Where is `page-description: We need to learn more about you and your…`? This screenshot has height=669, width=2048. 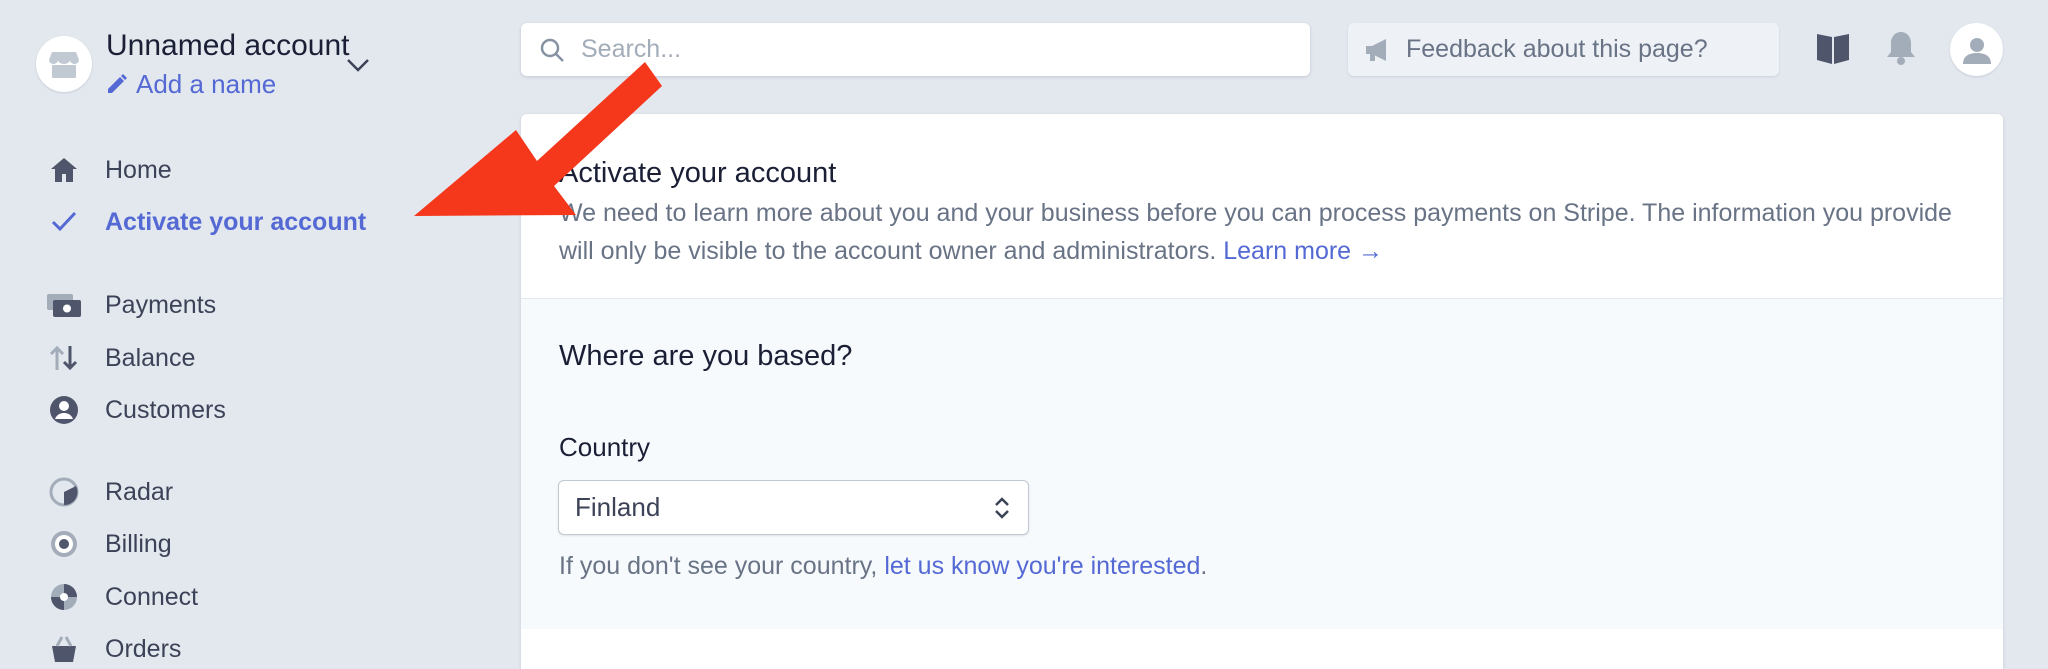 page-description: We need to learn more about you and your… is located at coordinates (1269, 232).